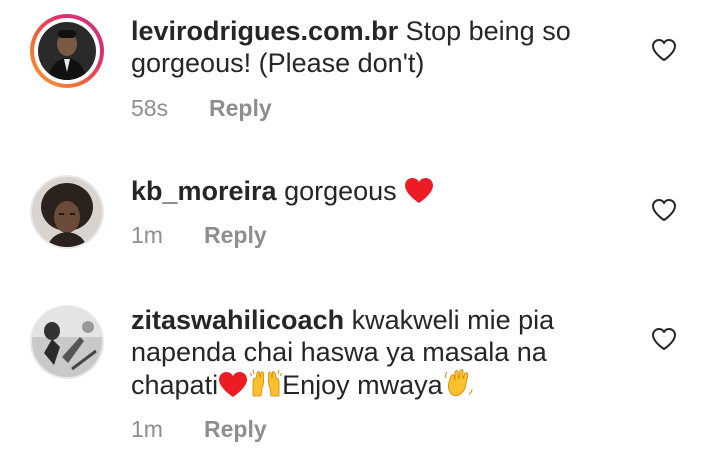  Describe the element at coordinates (339, 352) in the screenshot. I see `comment-body-line2: napenda chai haswa ya masala na` at that location.